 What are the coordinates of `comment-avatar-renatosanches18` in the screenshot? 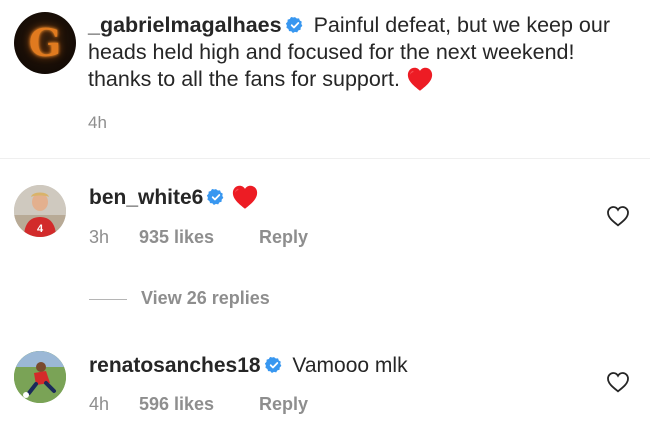 It's located at (40, 377).